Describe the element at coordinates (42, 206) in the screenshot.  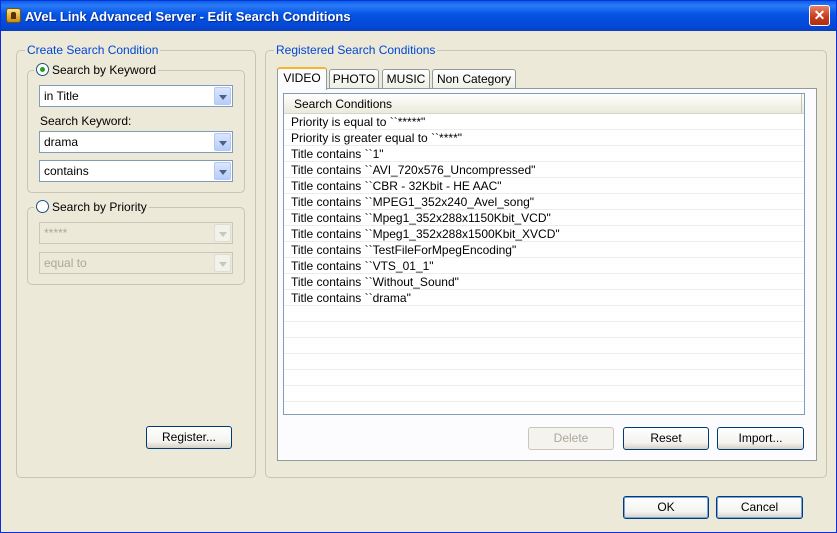
I see `priority-radio-icon` at that location.